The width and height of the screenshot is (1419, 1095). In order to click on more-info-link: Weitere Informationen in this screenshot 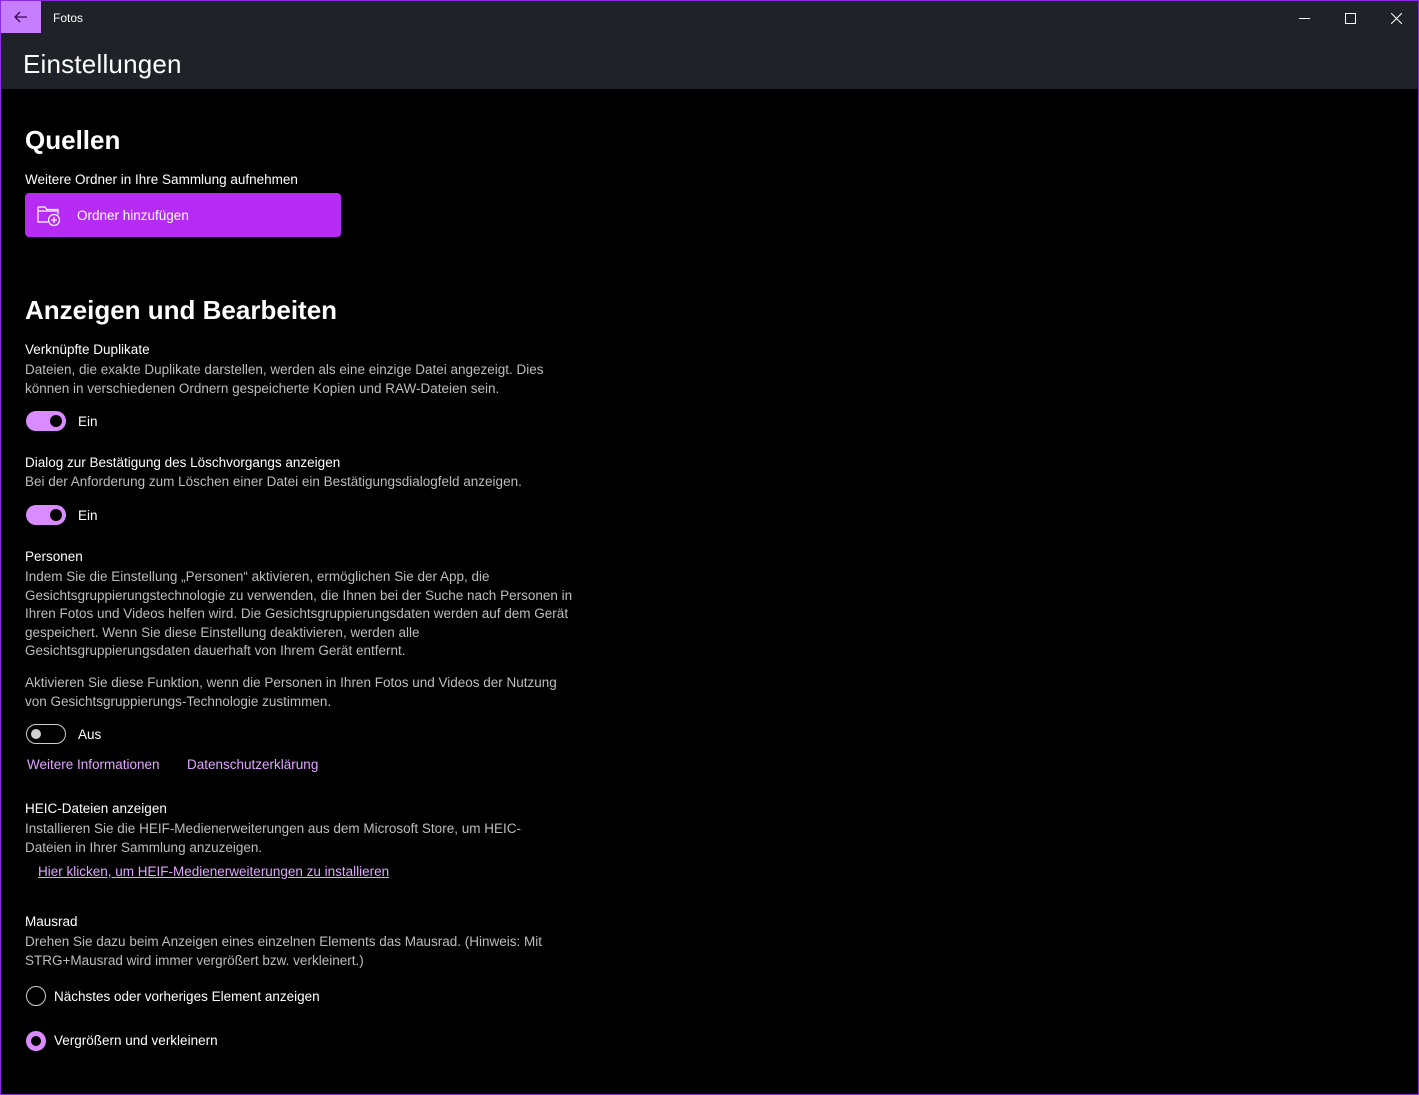, I will do `click(93, 764)`.